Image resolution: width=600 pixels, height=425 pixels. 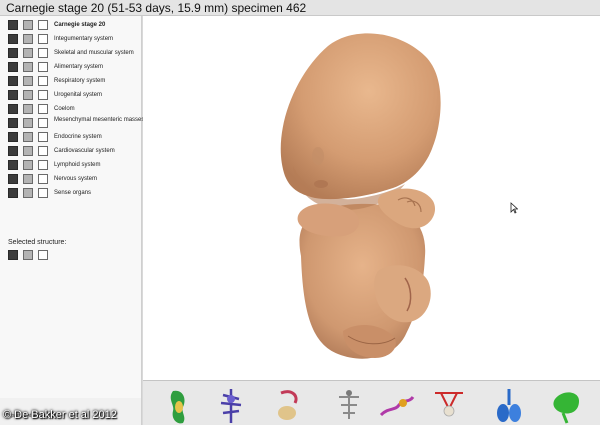 What do you see at coordinates (449, 405) in the screenshot?
I see `heart-thumb-icon` at bounding box center [449, 405].